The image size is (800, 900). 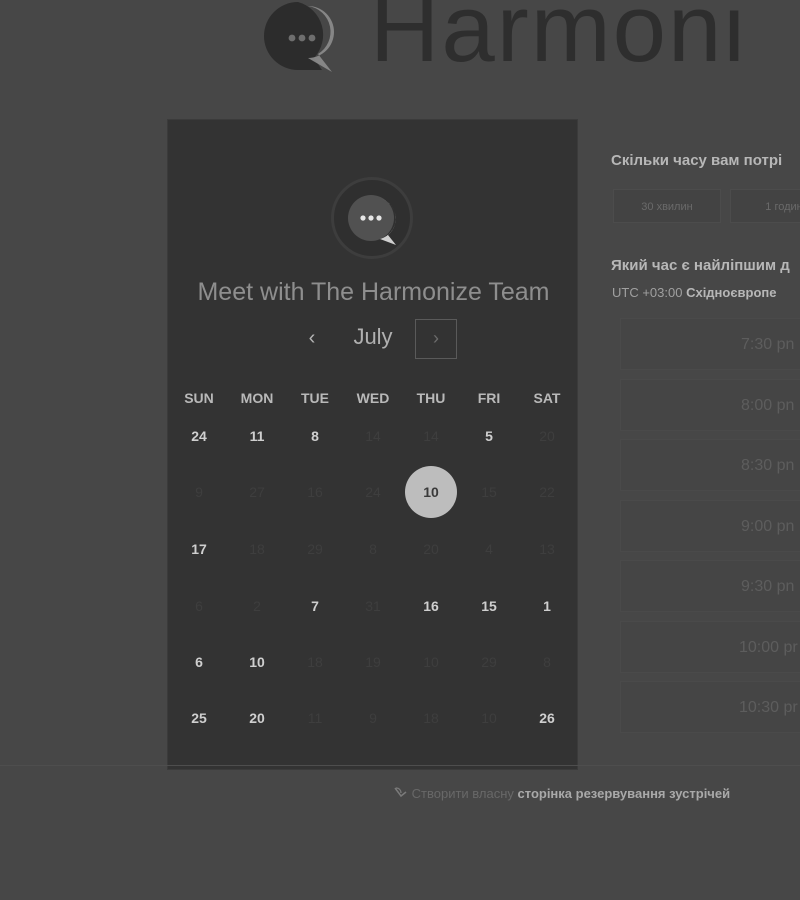 What do you see at coordinates (312, 338) in the screenshot?
I see `prev-month-button: ‹` at bounding box center [312, 338].